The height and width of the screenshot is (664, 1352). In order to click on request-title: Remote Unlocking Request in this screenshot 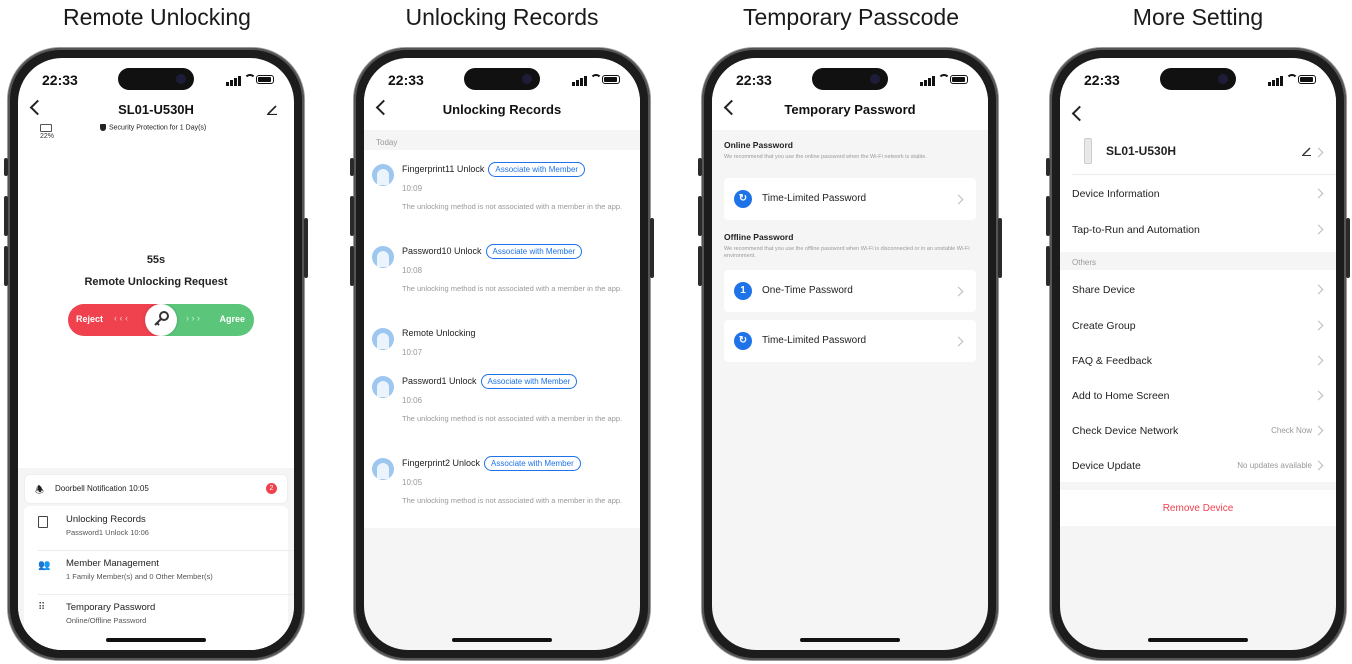, I will do `click(156, 282)`.